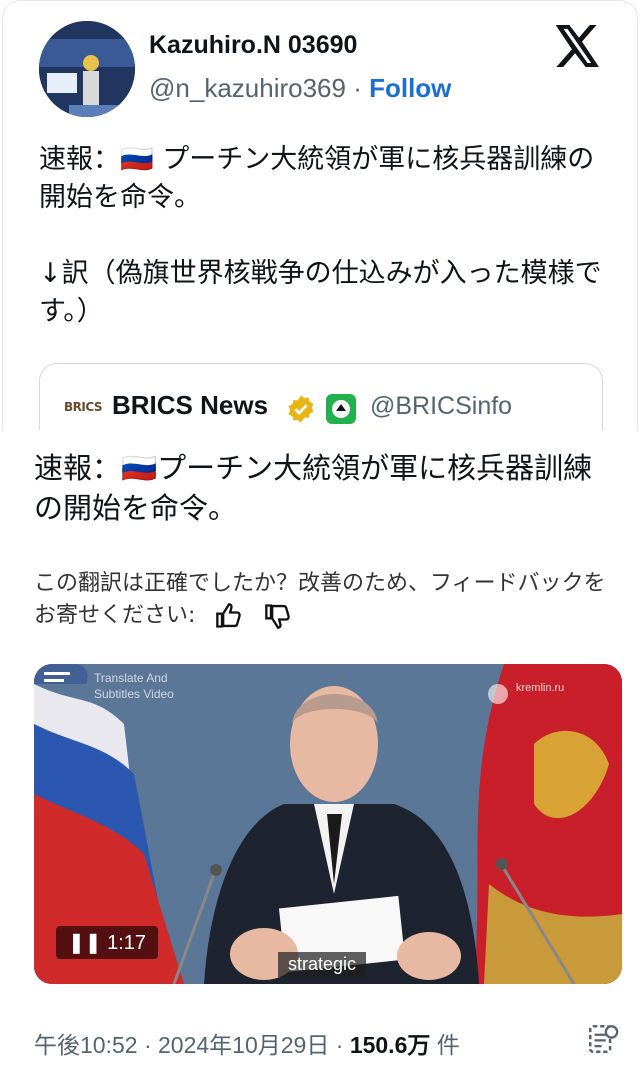 The width and height of the screenshot is (640, 1069). I want to click on follow-button: Follow, so click(410, 88).